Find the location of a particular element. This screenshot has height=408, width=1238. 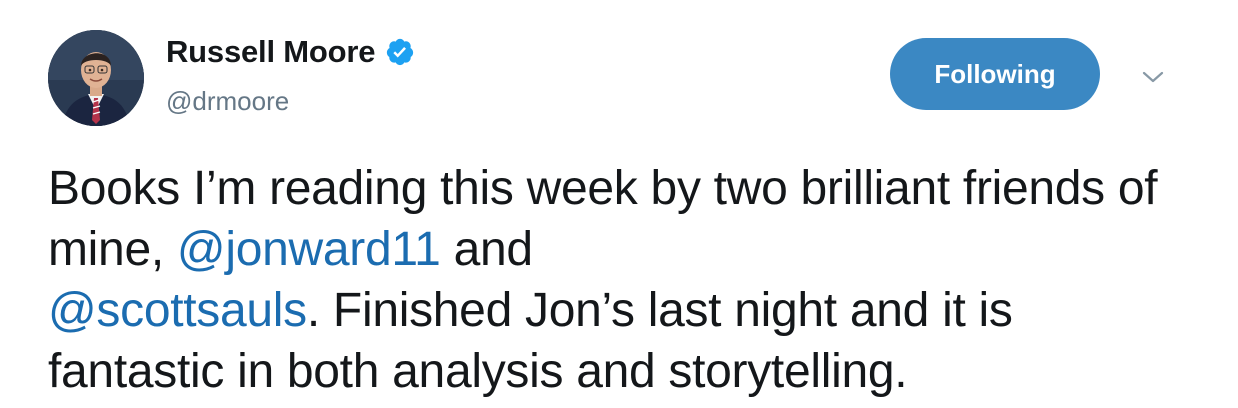

chevron-down-icon is located at coordinates (1153, 77).